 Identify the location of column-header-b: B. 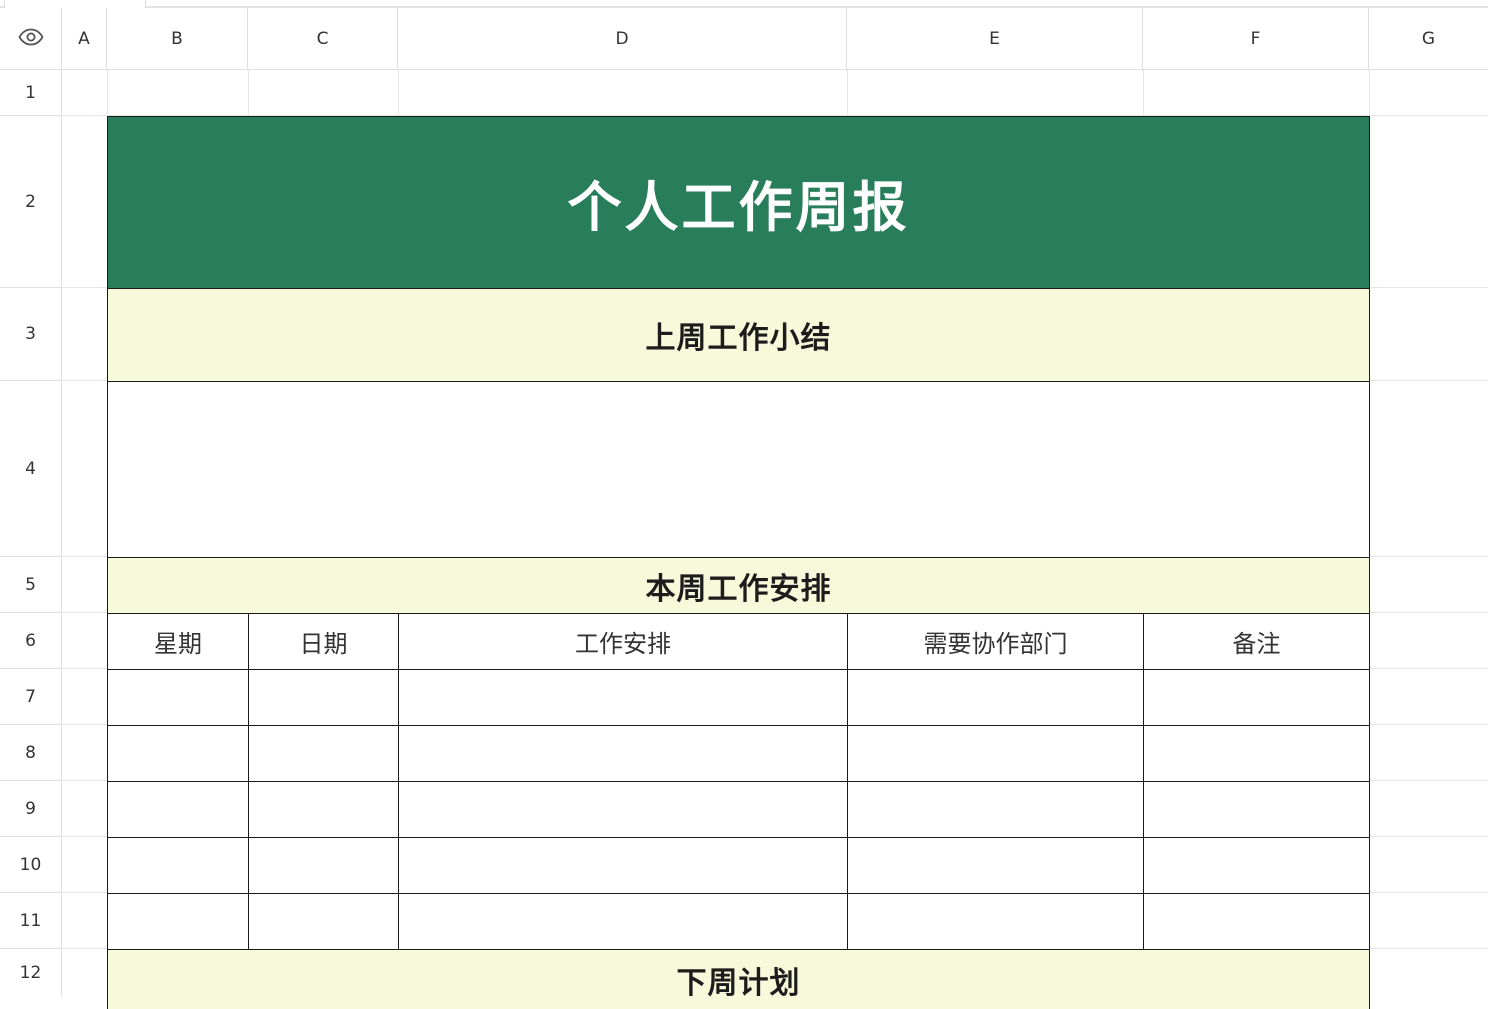
(177, 39).